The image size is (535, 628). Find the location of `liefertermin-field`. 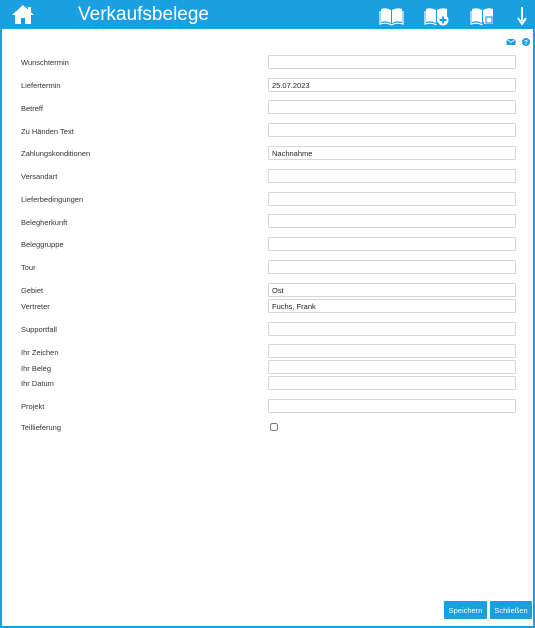

liefertermin-field is located at coordinates (392, 85).